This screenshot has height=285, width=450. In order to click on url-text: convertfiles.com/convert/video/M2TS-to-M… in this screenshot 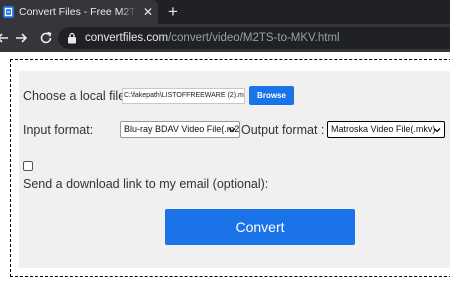, I will do `click(212, 38)`.